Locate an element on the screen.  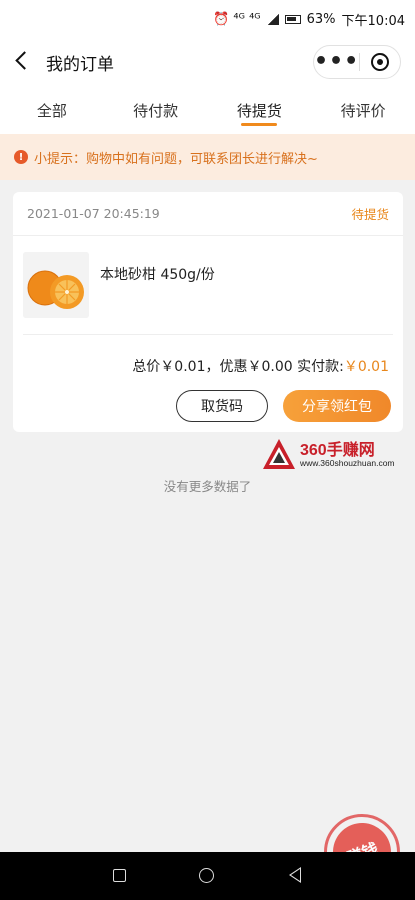
product-name: 本地砂柑 450g/份 is located at coordinates (157, 274).